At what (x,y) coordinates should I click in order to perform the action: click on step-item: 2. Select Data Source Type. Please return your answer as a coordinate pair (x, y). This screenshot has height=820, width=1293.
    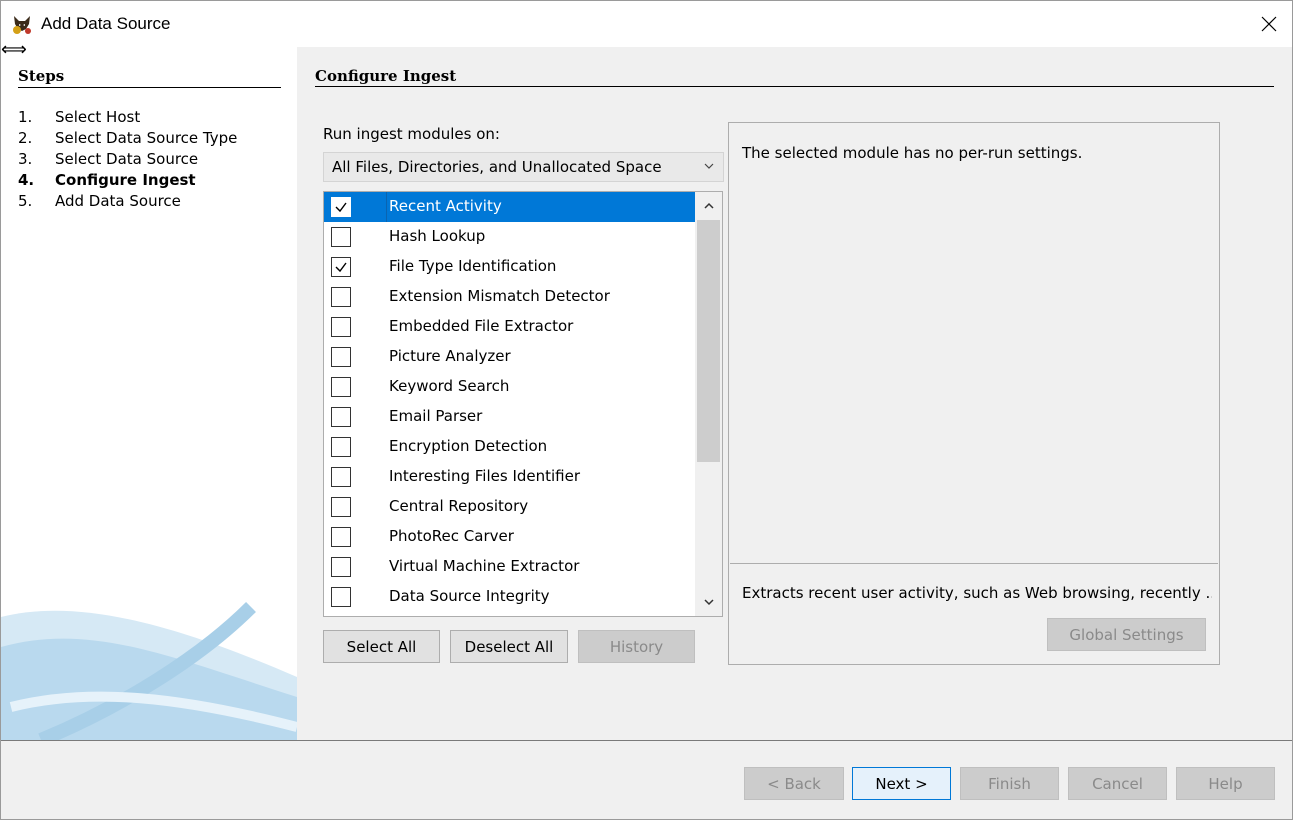
    Looking at the image, I should click on (127, 138).